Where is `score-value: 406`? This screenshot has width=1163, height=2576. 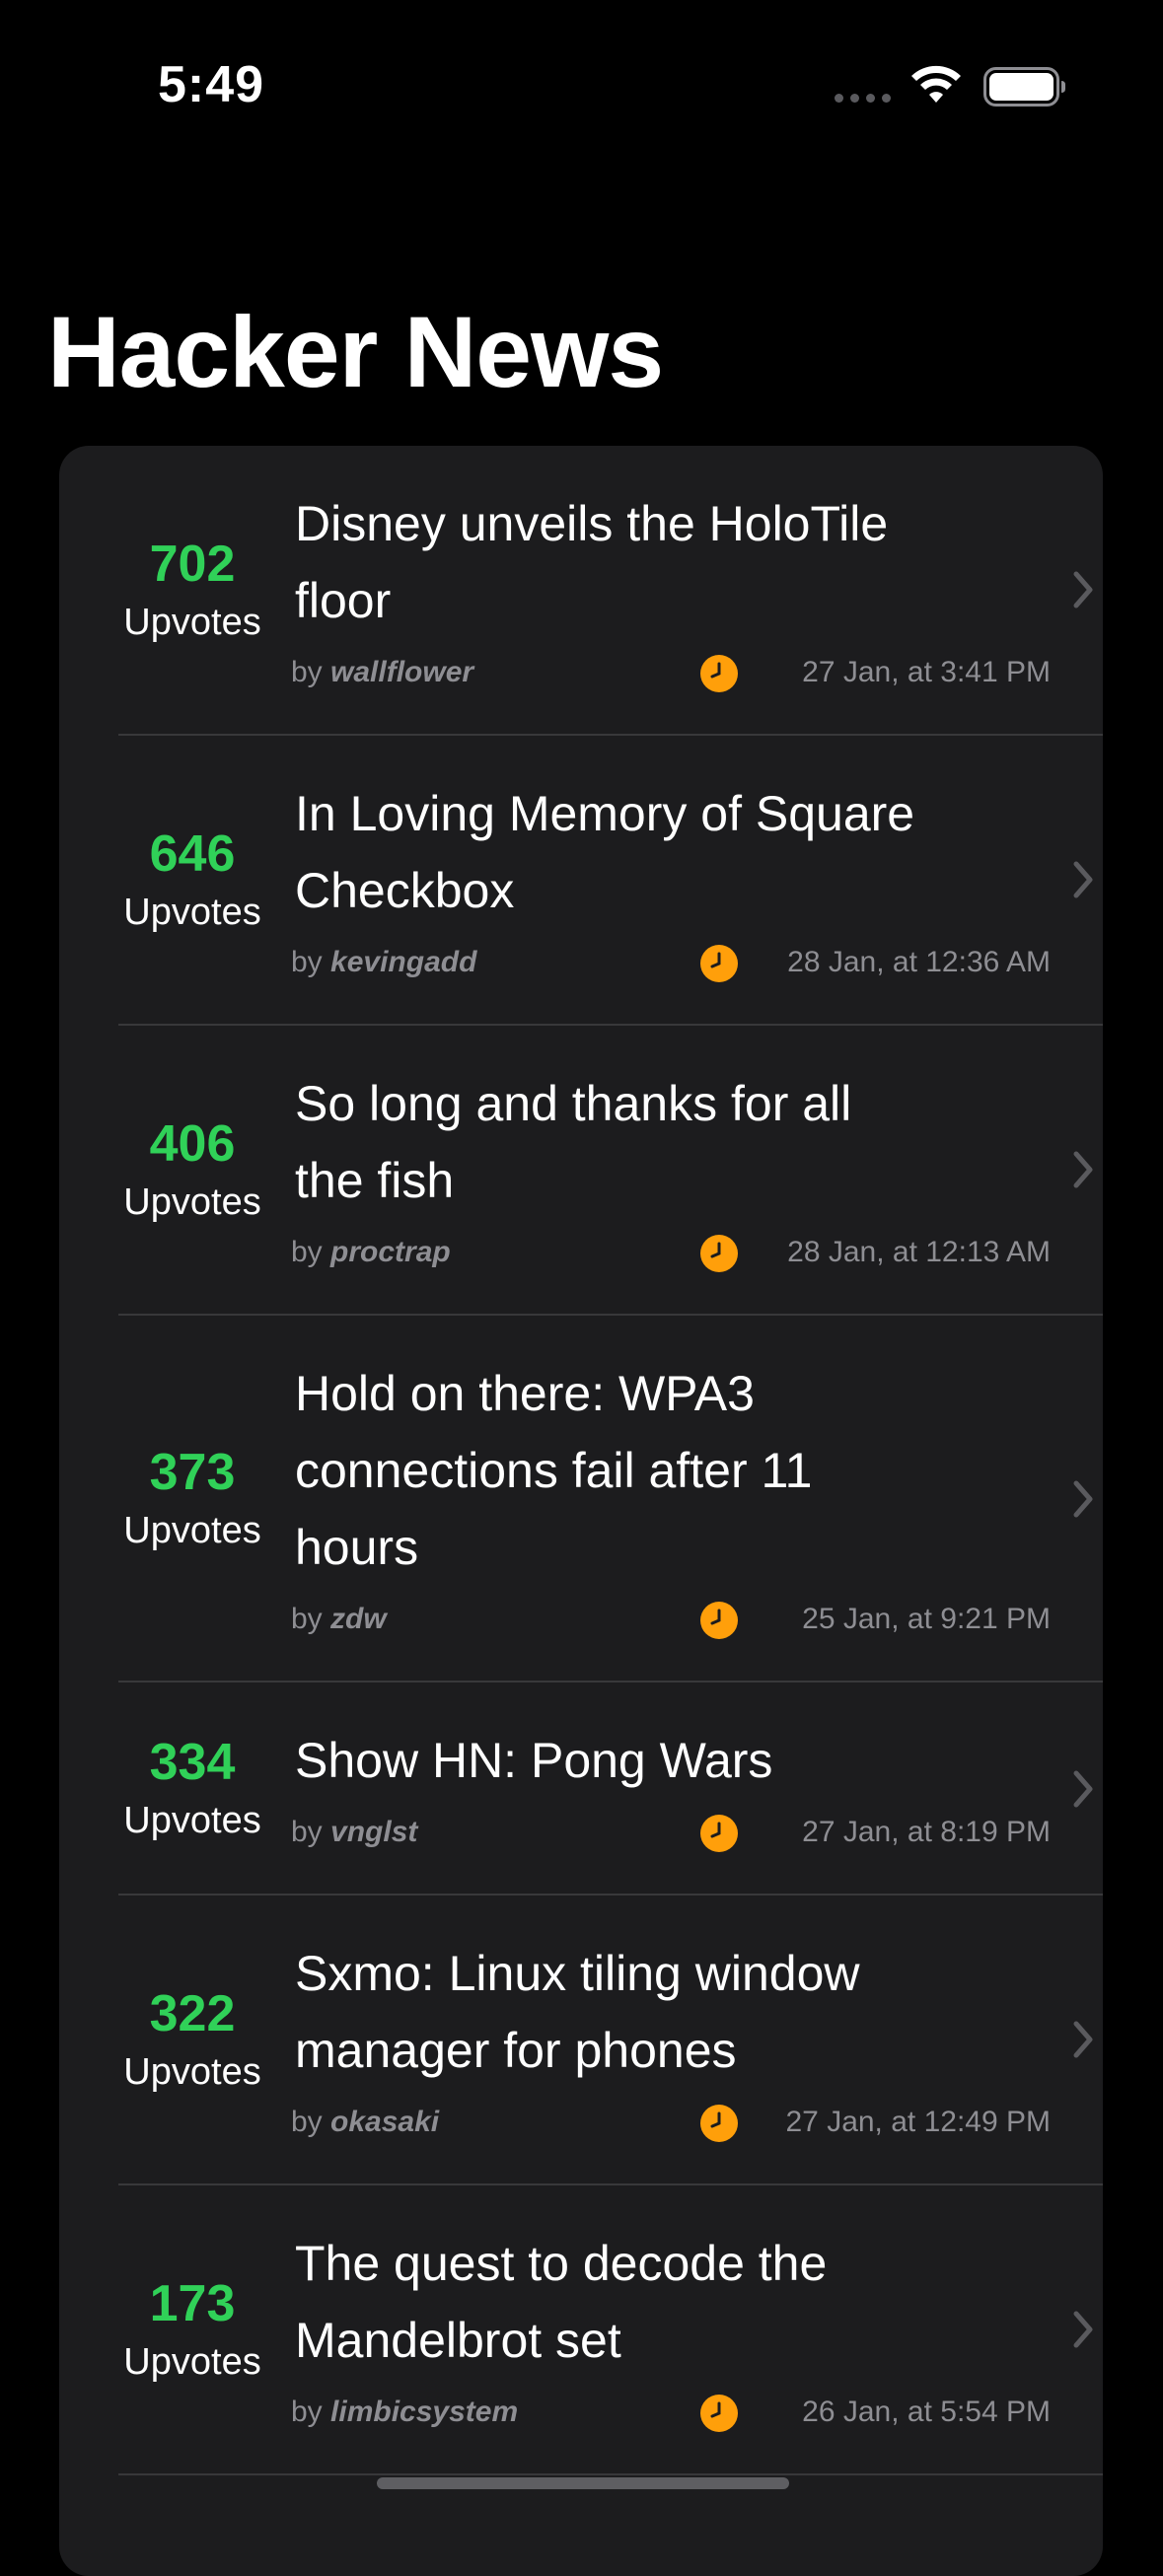 score-value: 406 is located at coordinates (192, 1144).